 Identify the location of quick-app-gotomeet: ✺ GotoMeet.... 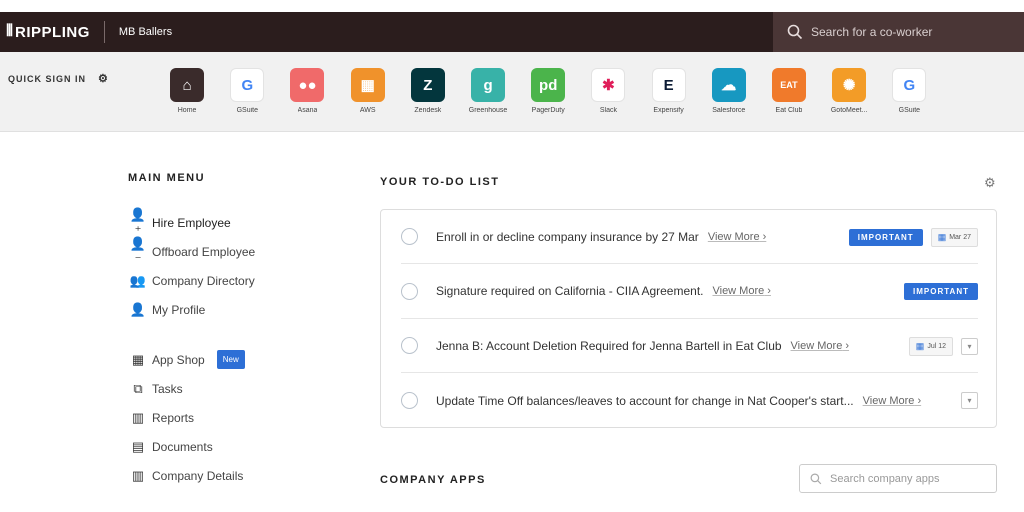
(849, 91).